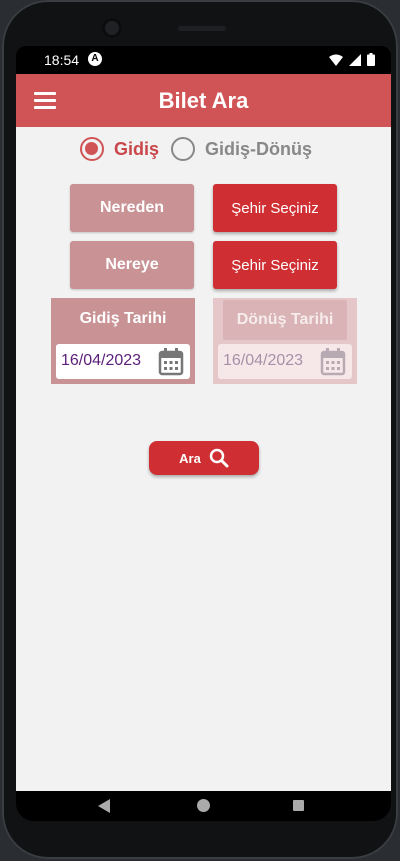 The height and width of the screenshot is (861, 400). Describe the element at coordinates (298, 805) in the screenshot. I see `recent-apps-icon` at that location.